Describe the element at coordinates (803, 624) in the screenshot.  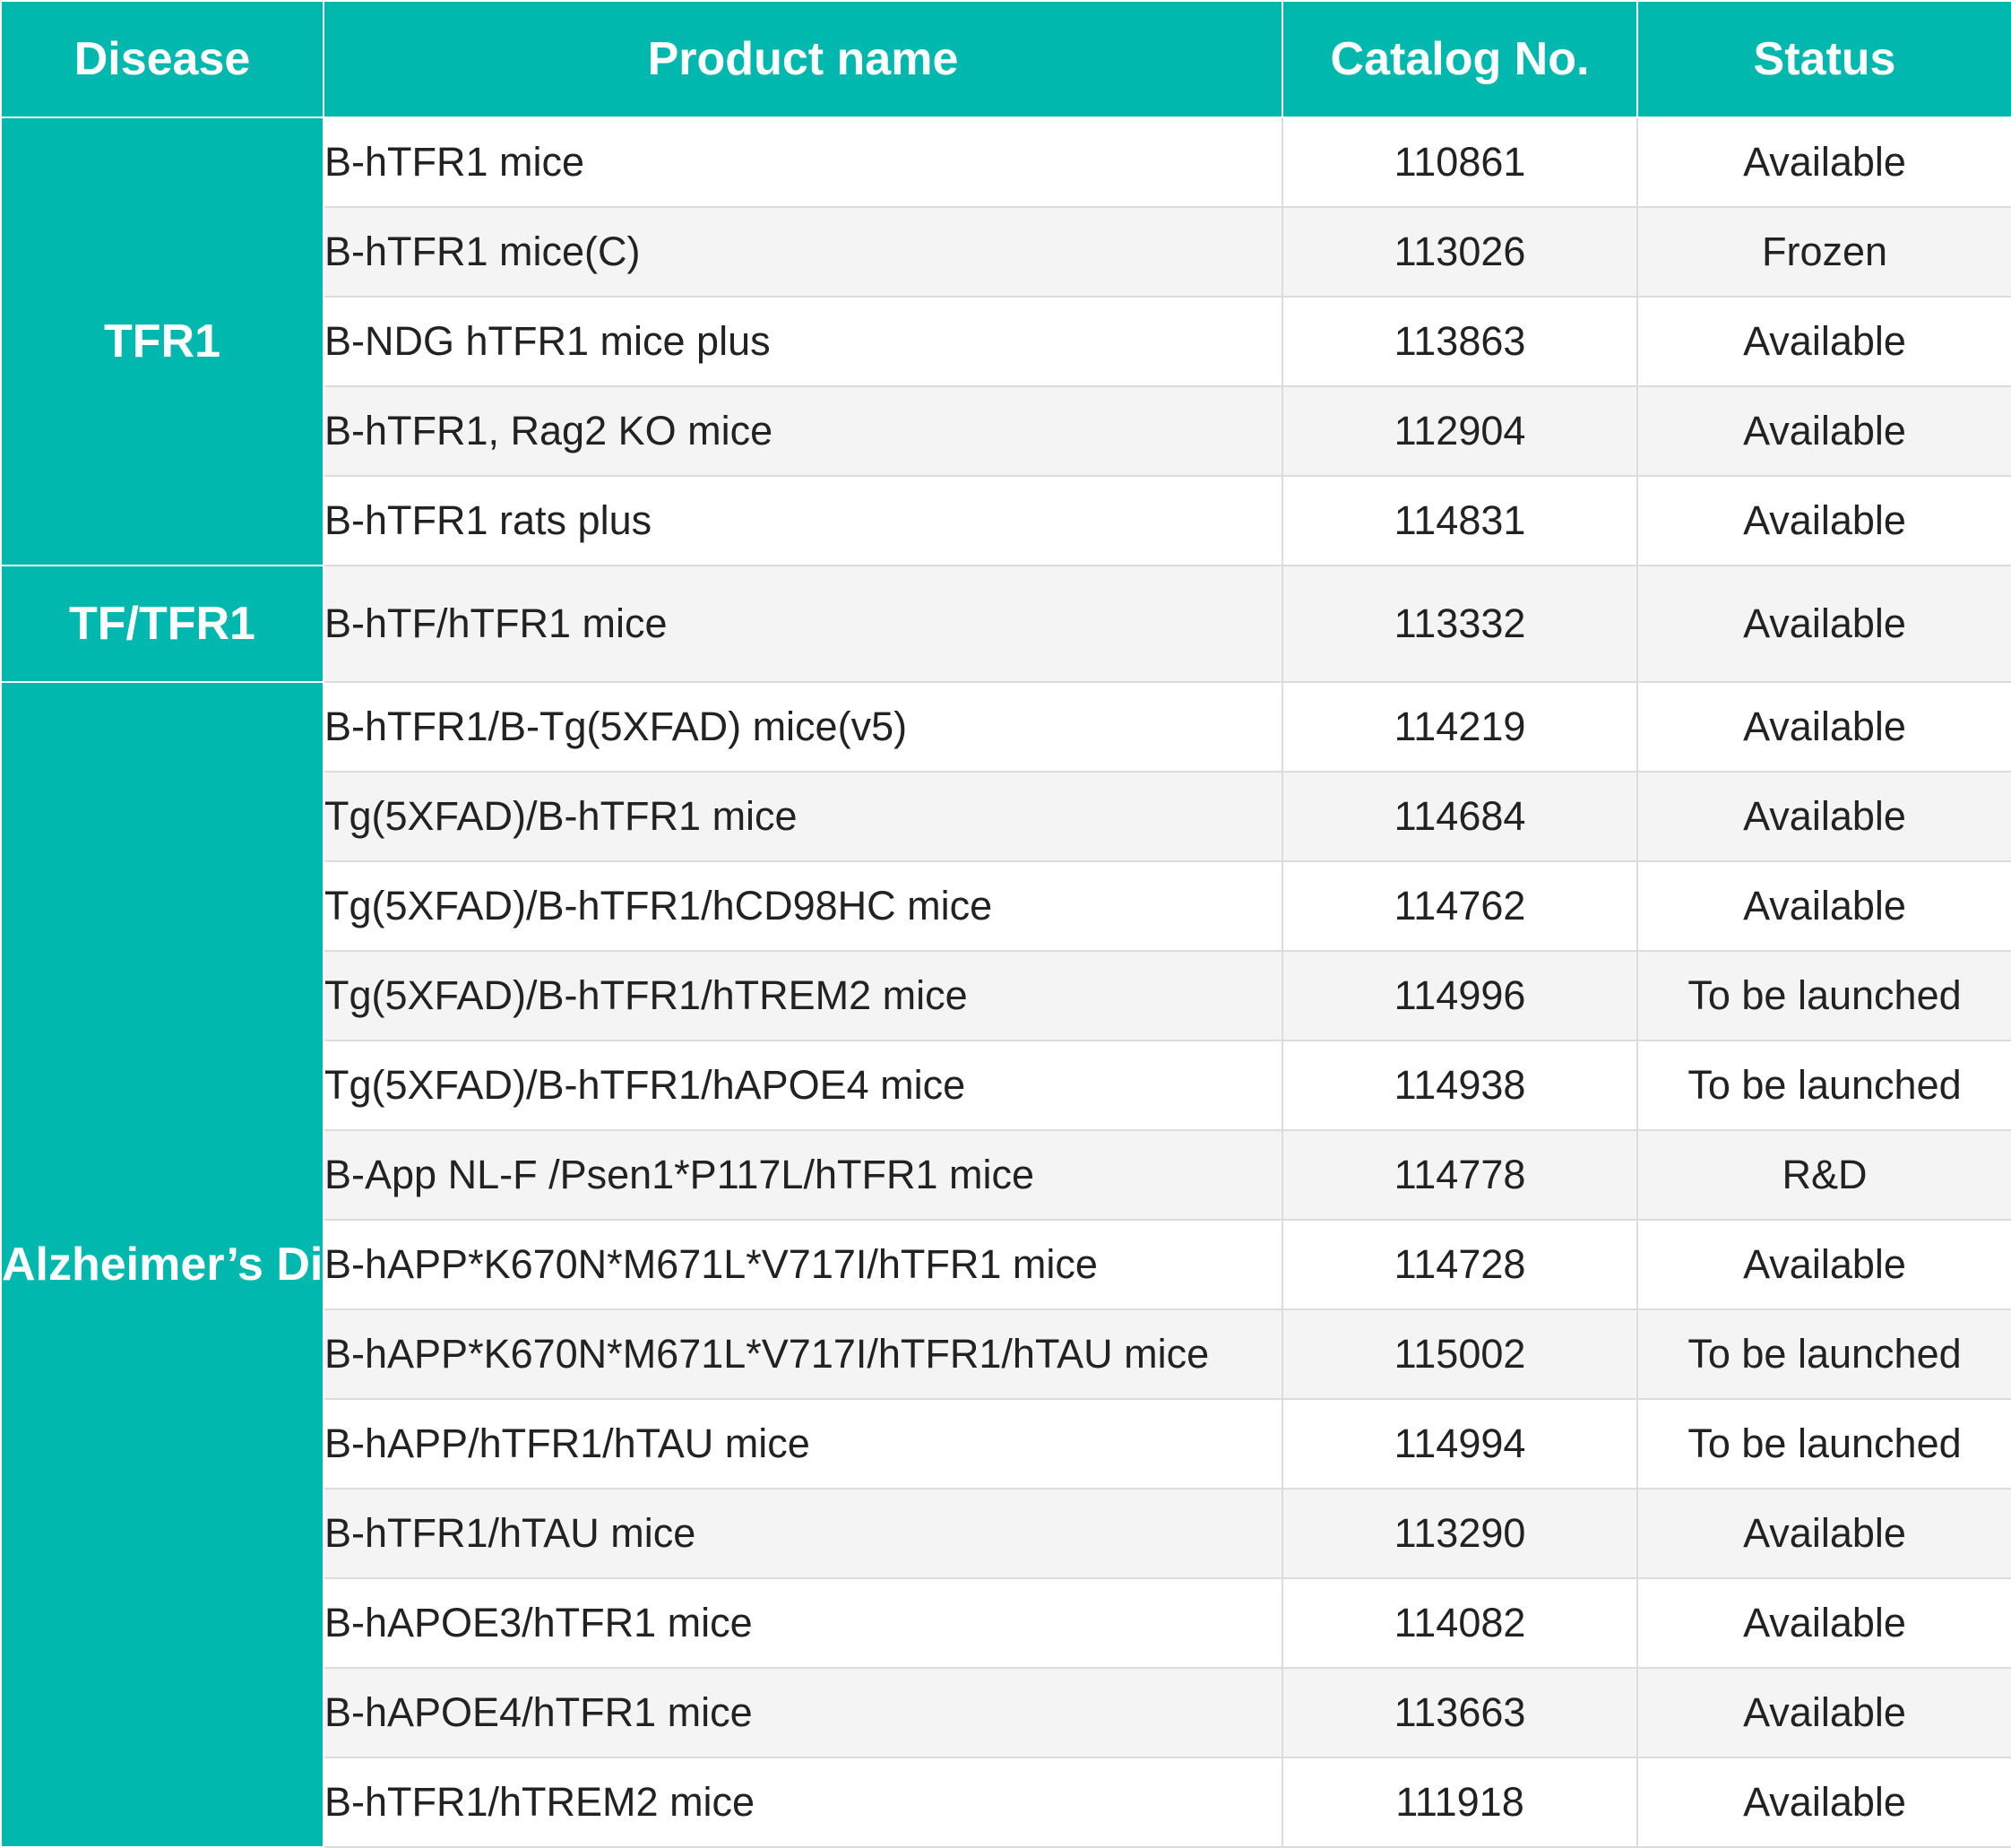
I see `product-name-cell: B-hTF/hTFR1 mice` at that location.